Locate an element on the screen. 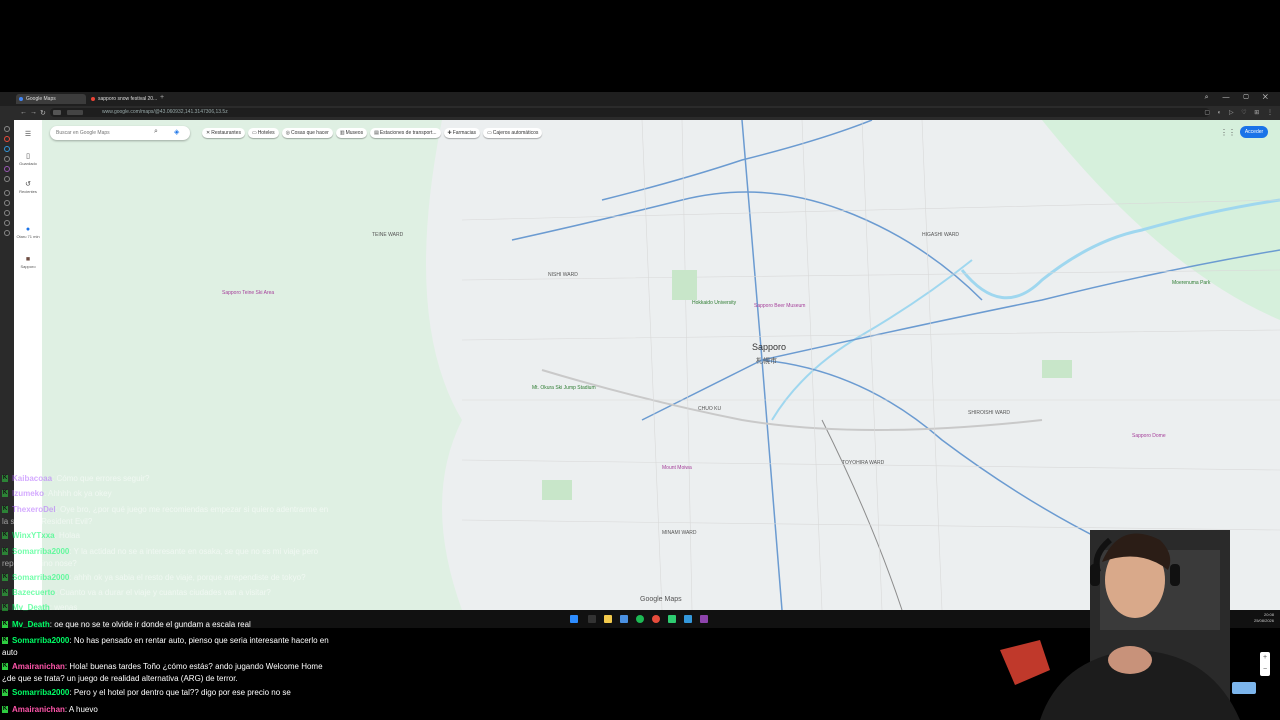 The height and width of the screenshot is (720, 1280). search-icon: ⌕ is located at coordinates (156, 132).